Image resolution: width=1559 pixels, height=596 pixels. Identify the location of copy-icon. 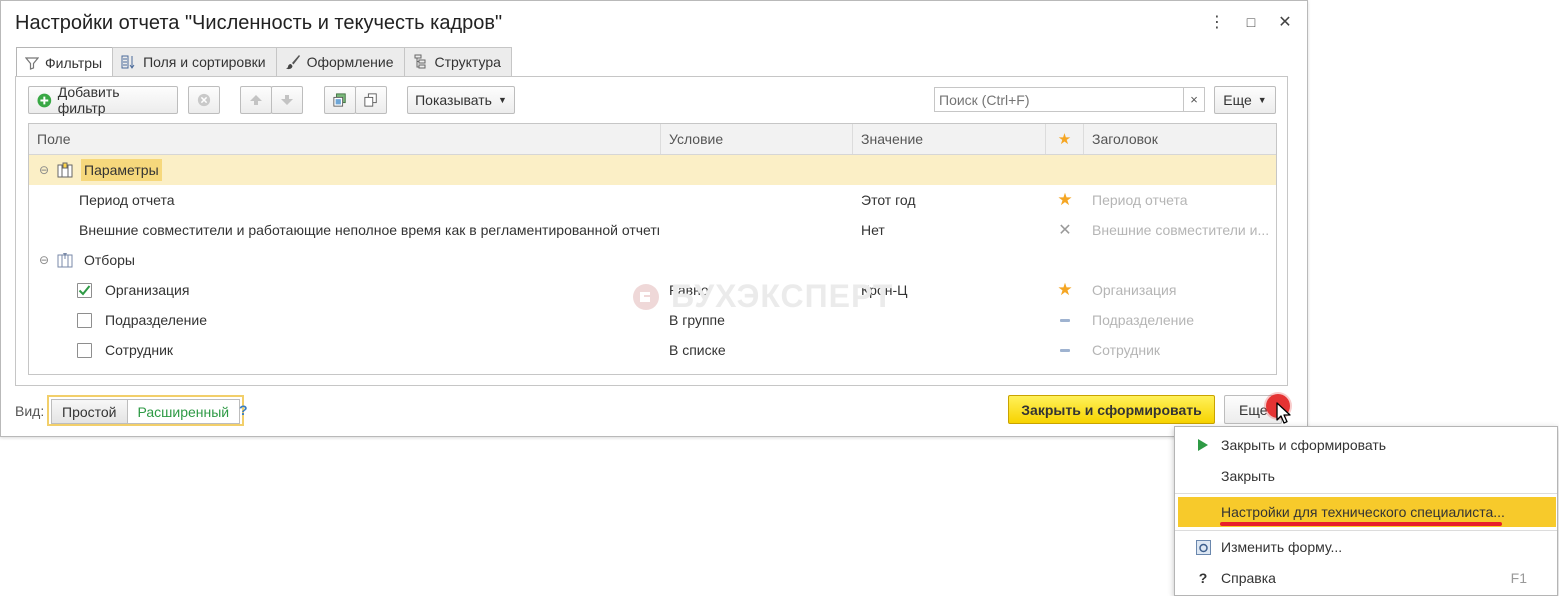
(370, 100).